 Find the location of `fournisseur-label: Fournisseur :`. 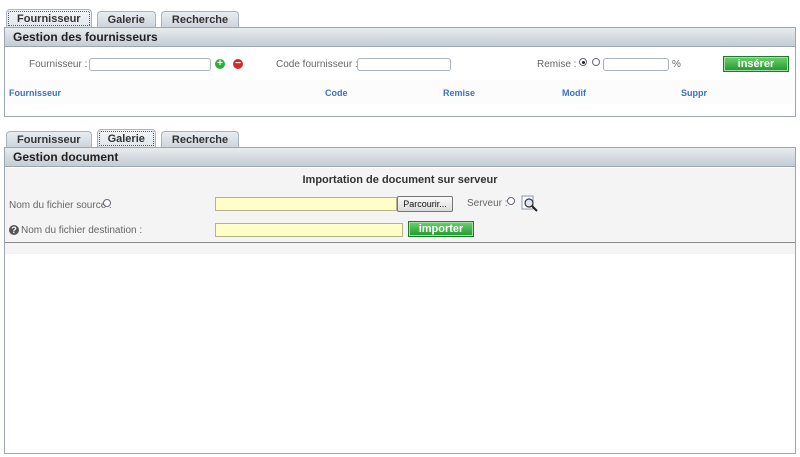

fournisseur-label: Fournisseur : is located at coordinates (58, 64).